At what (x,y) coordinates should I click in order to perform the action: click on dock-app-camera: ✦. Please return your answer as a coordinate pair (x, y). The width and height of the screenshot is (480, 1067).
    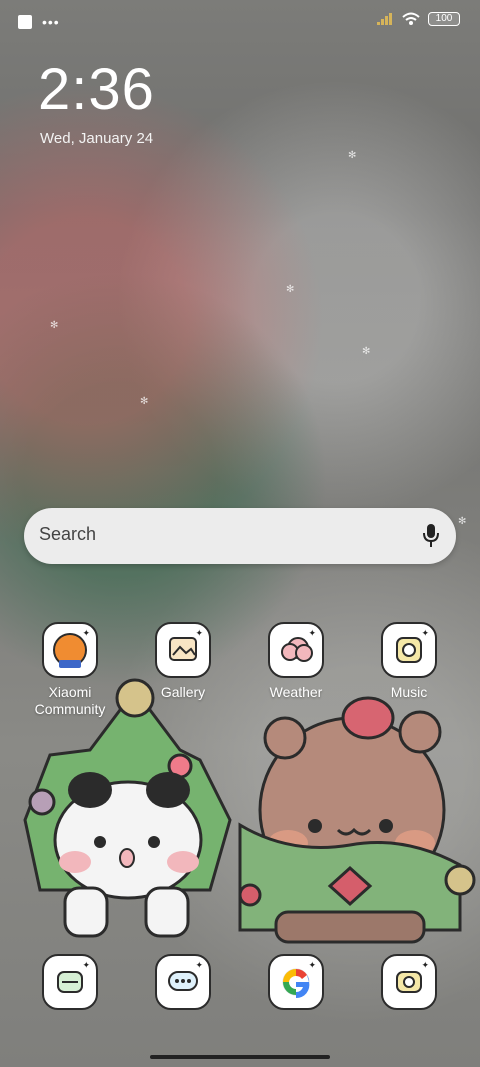
    Looking at the image, I should click on (409, 982).